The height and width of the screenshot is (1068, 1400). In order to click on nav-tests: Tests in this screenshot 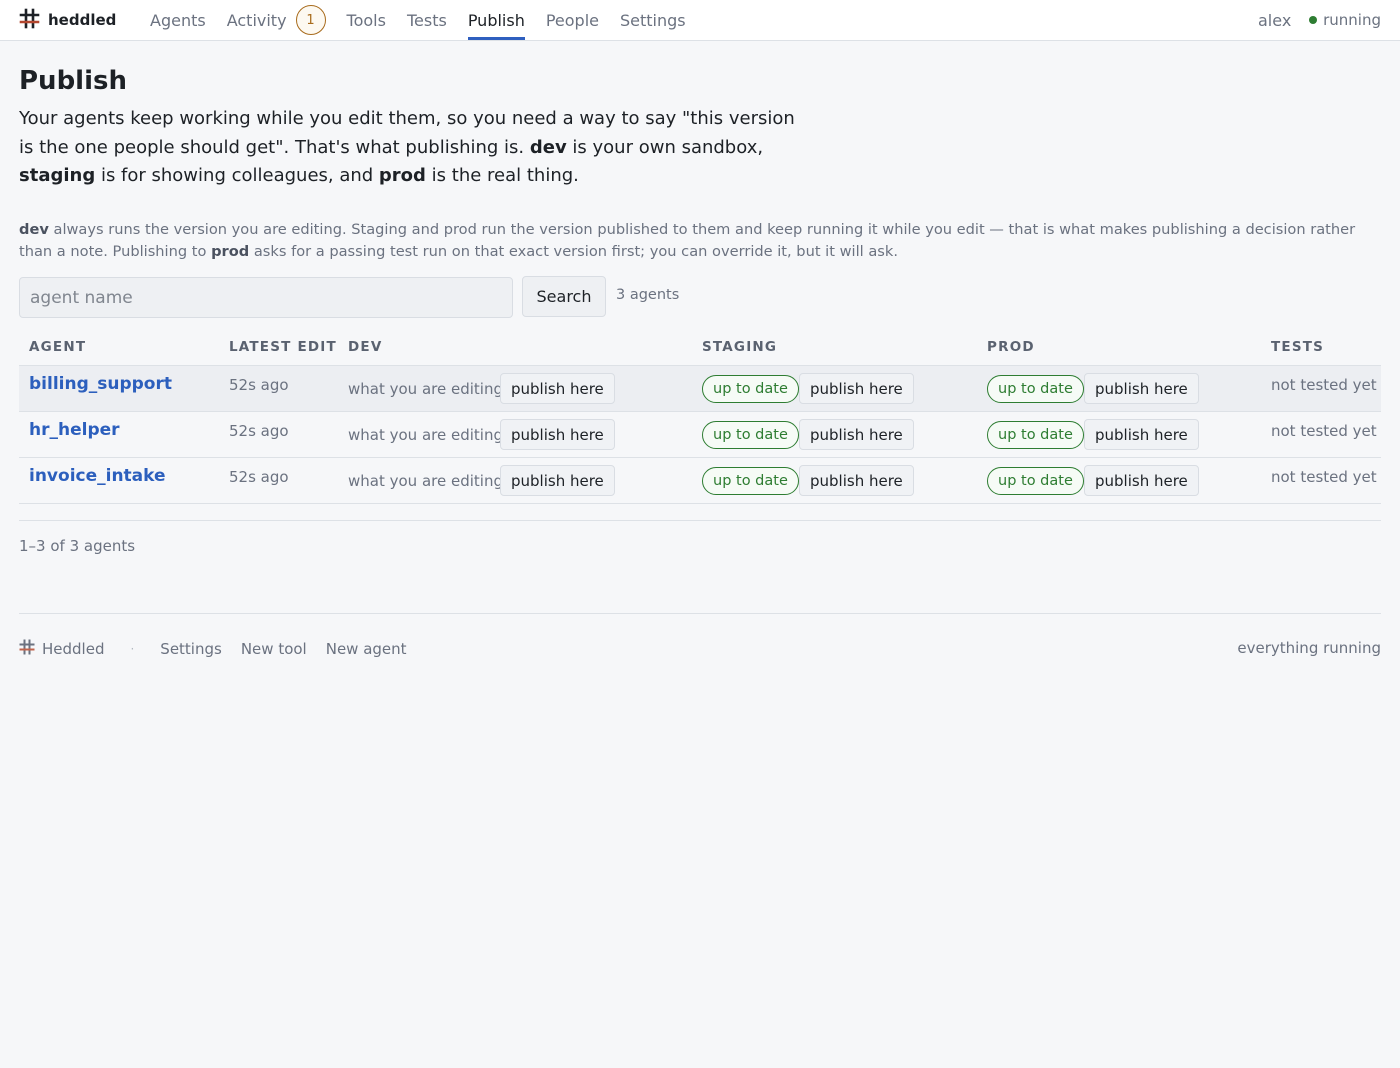, I will do `click(427, 20)`.